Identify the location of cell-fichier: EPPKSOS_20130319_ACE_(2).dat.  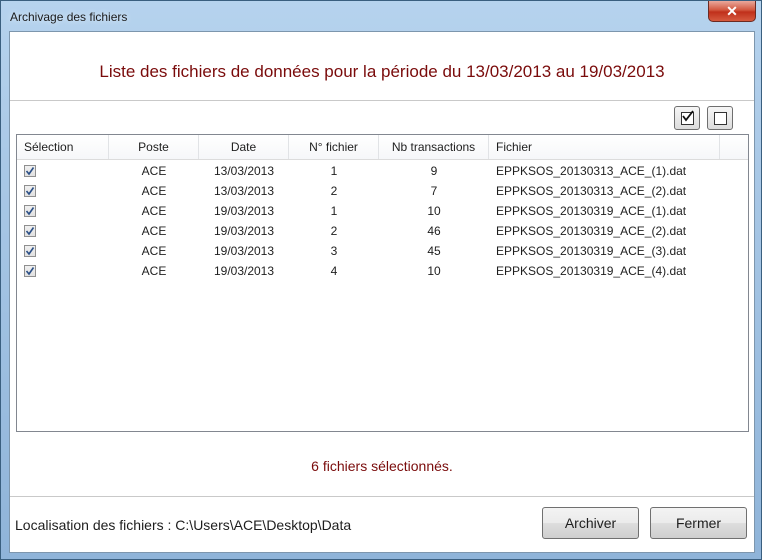
(591, 231).